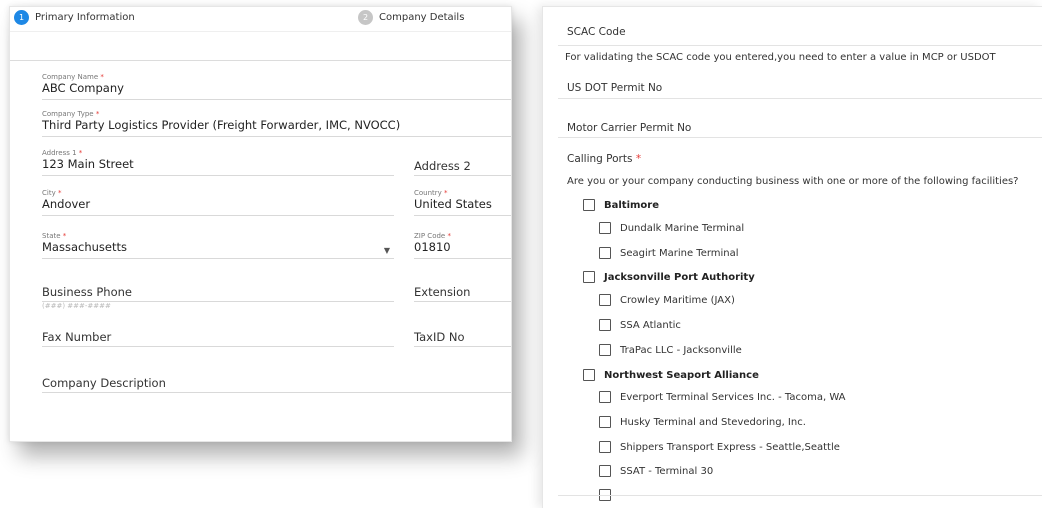 The image size is (1042, 508). Describe the element at coordinates (66, 204) in the screenshot. I see `city-value: Andover` at that location.